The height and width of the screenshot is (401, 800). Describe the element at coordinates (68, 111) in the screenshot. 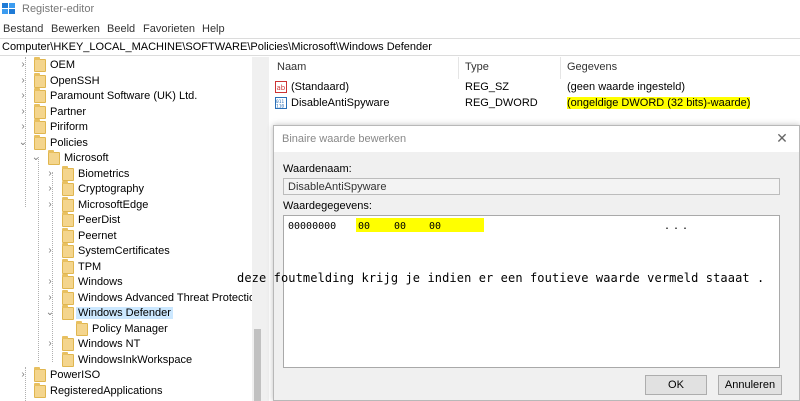

I see `tree-item-label: Partner` at that location.